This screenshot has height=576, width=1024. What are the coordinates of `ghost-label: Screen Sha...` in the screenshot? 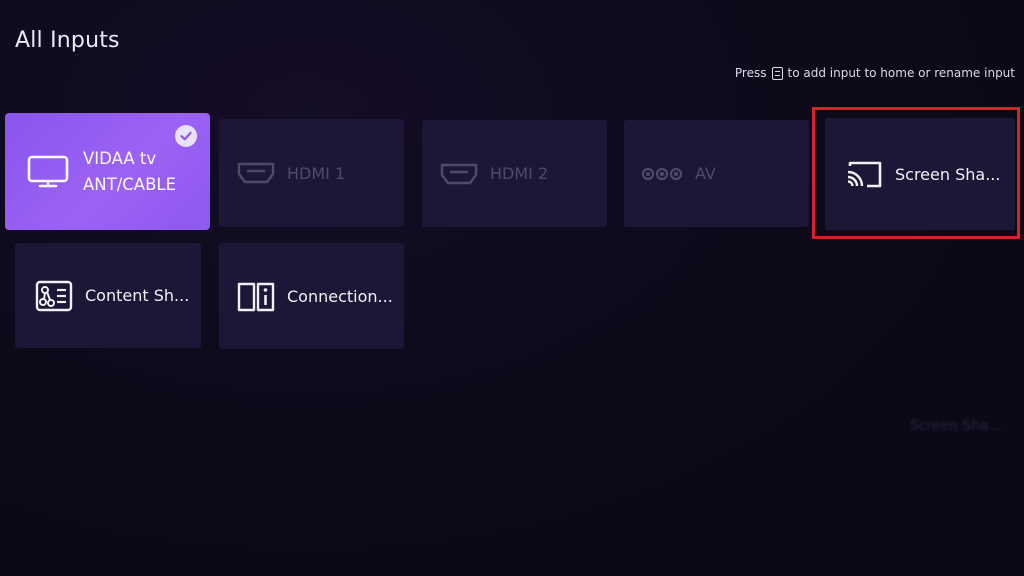 It's located at (955, 426).